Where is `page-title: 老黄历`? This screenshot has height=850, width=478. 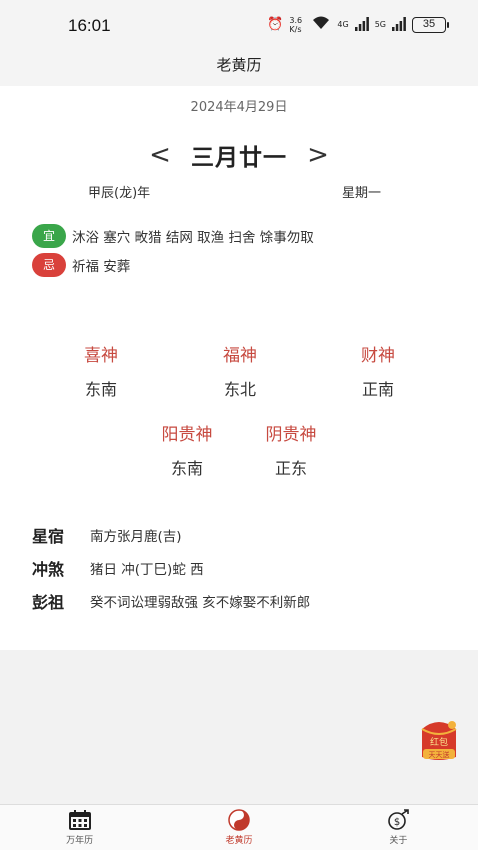
page-title: 老黄历 is located at coordinates (239, 65).